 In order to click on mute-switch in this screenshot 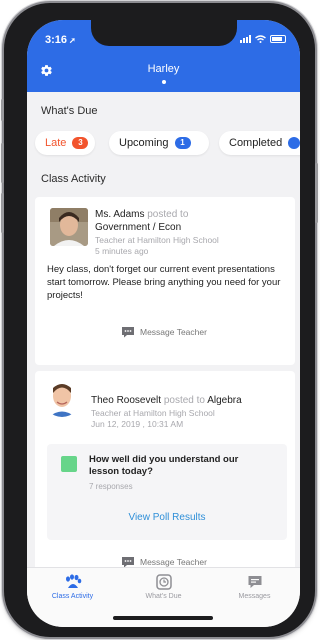, I will do `click(2, 110)`.